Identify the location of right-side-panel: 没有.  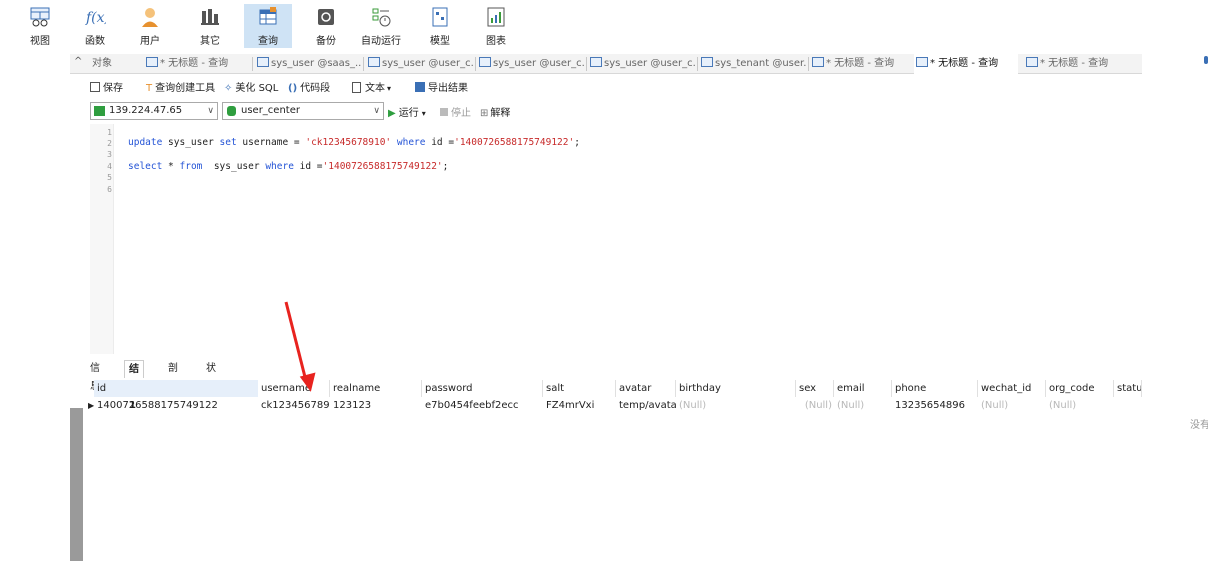
(1175, 306).